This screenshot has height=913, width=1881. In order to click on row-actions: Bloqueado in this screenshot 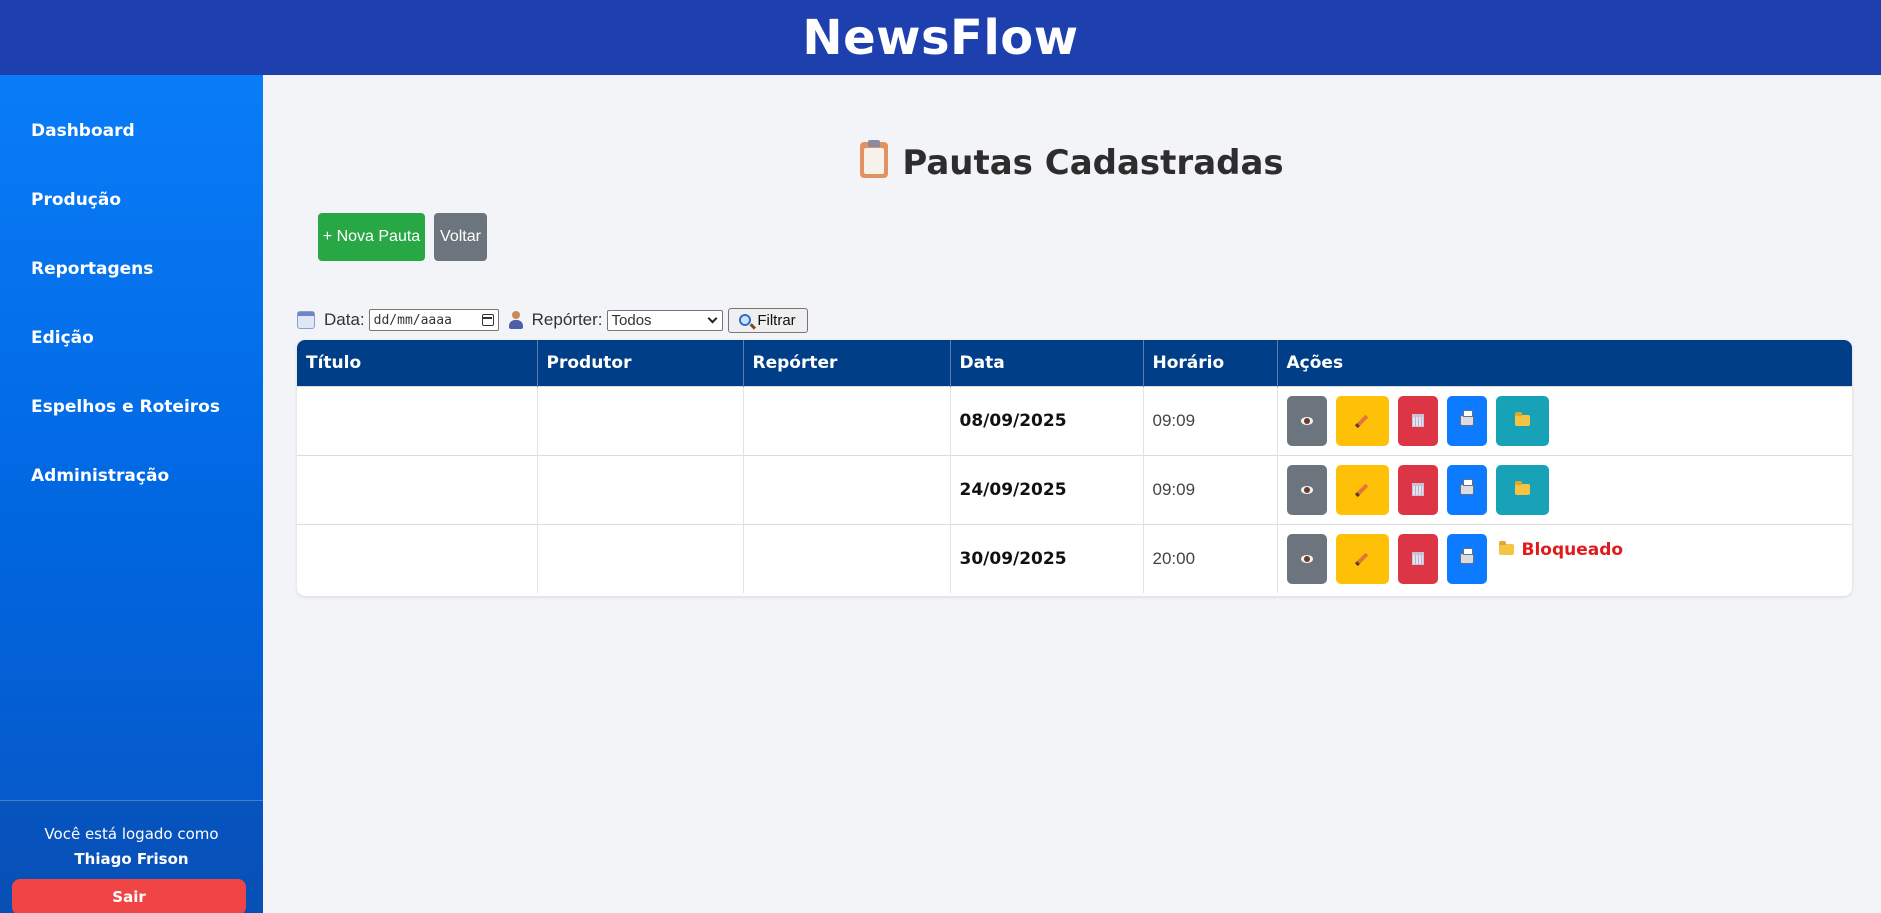, I will do `click(1565, 558)`.